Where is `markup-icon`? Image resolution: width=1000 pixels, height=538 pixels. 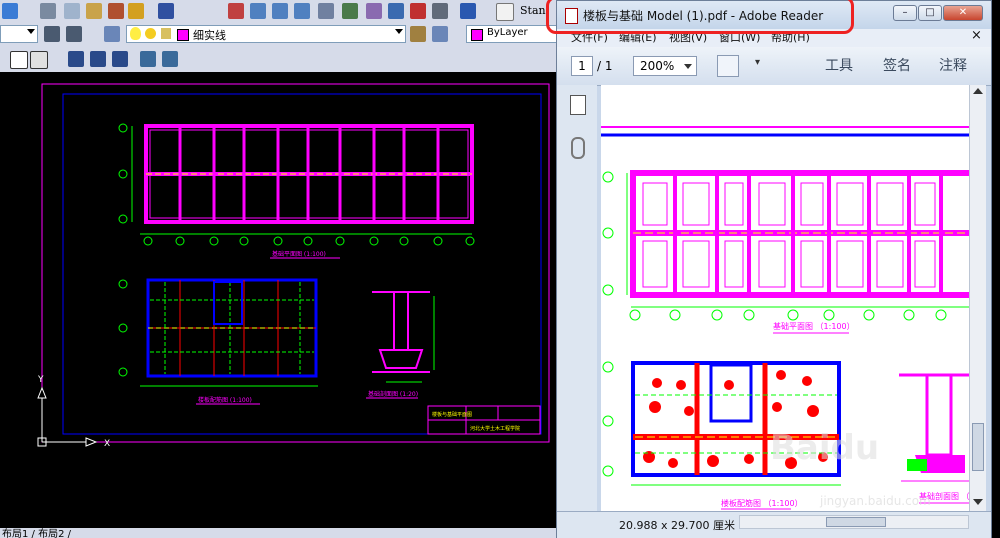
markup-icon is located at coordinates (418, 11).